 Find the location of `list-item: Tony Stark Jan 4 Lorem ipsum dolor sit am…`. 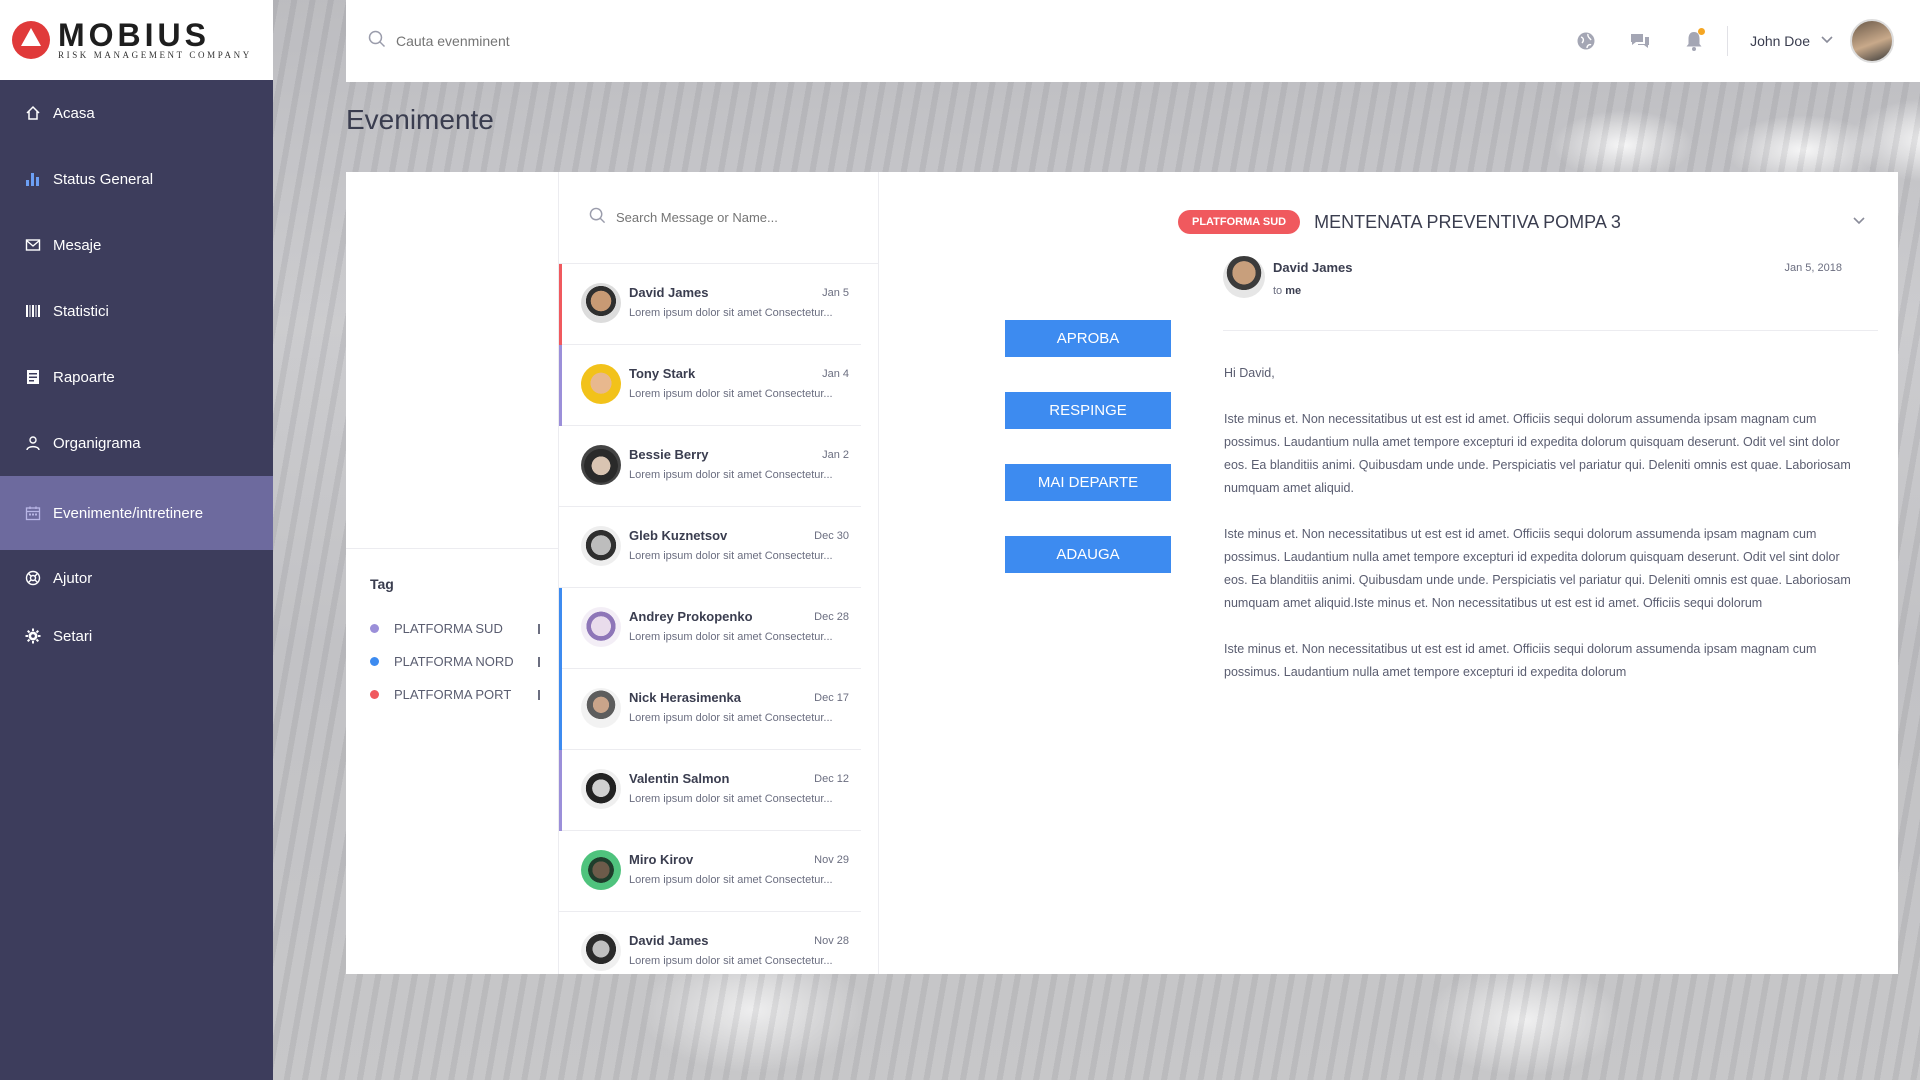

list-item: Tony Stark Jan 4 Lorem ipsum dolor sit am… is located at coordinates (710, 385).